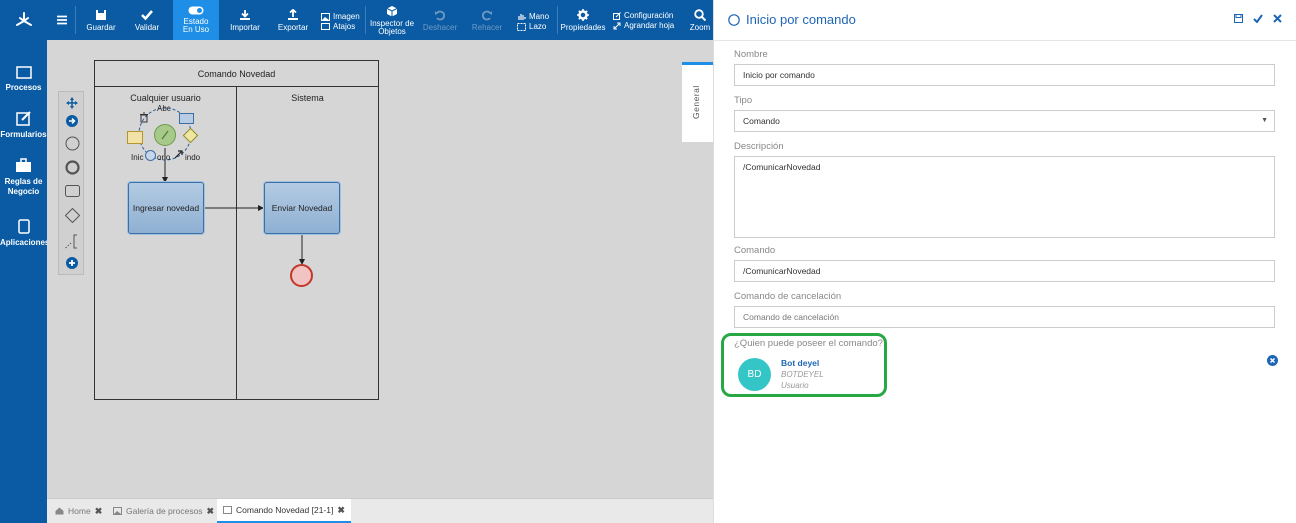 The width and height of the screenshot is (1296, 523). Describe the element at coordinates (440, 27) in the screenshot. I see `deshacer-label: Deshacer` at that location.